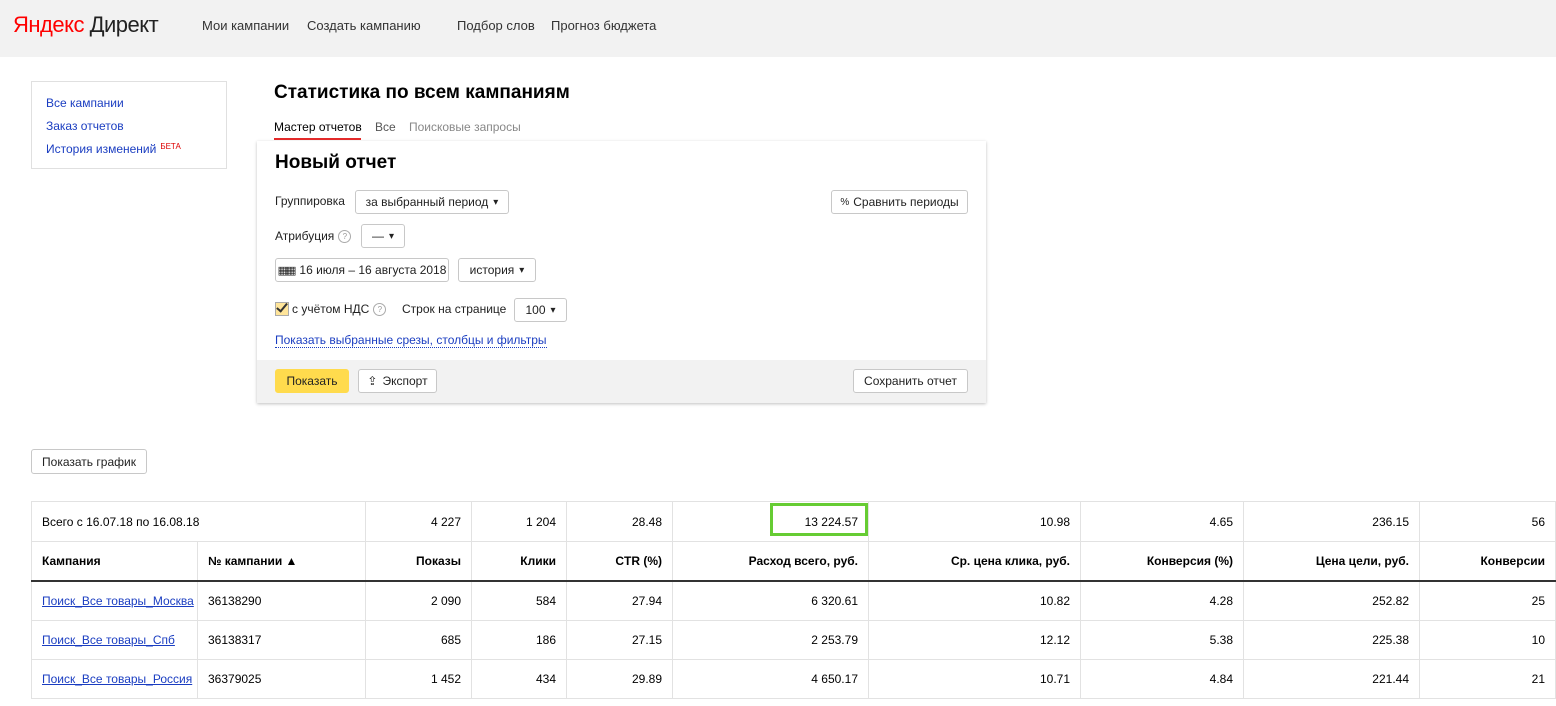 The height and width of the screenshot is (706, 1556). Describe the element at coordinates (619, 561) in the screenshot. I see `column-header-ctr: CTR (%)` at that location.